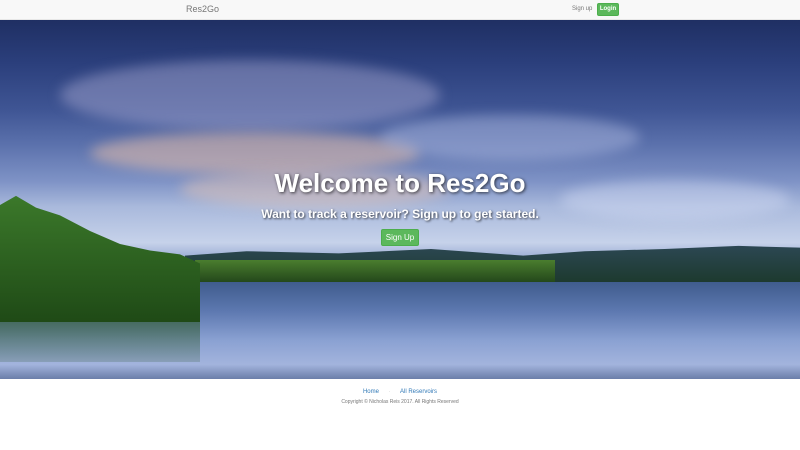 Image resolution: width=800 pixels, height=450 pixels. Describe the element at coordinates (608, 9) in the screenshot. I see `login-button: Login` at that location.